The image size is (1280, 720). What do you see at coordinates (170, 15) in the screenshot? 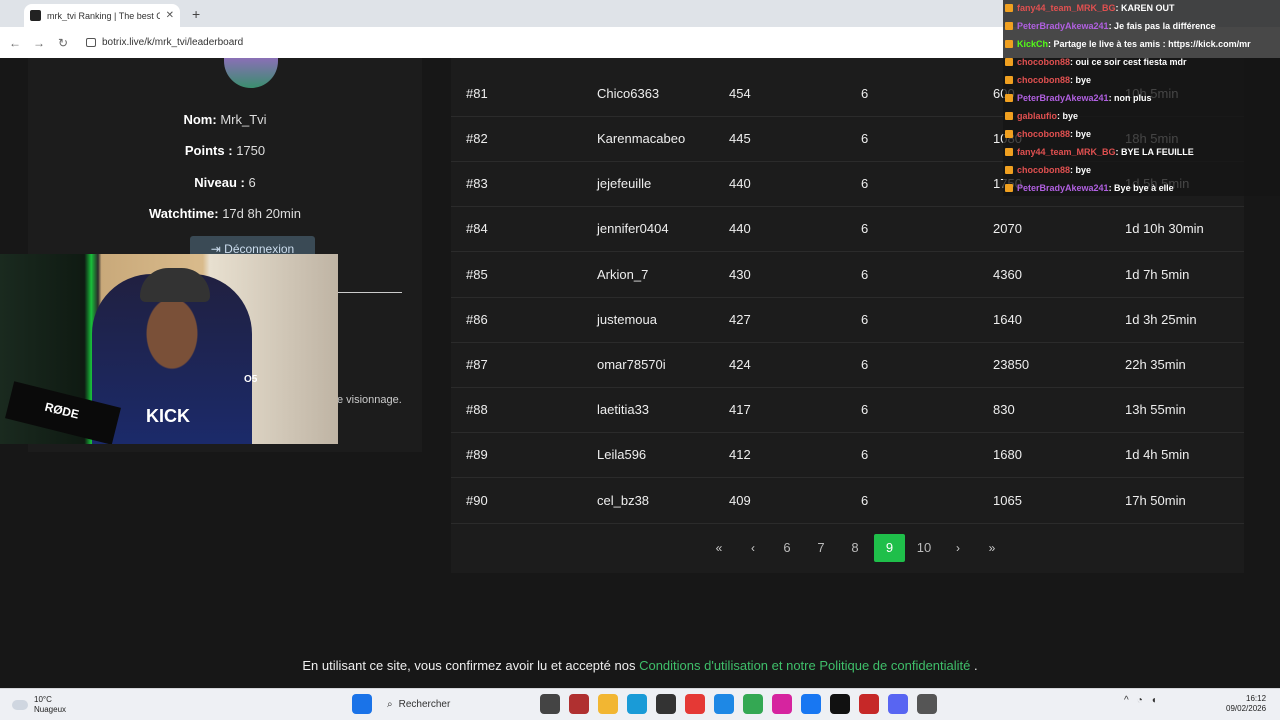
I see `tab-close-icon: ✕` at bounding box center [170, 15].